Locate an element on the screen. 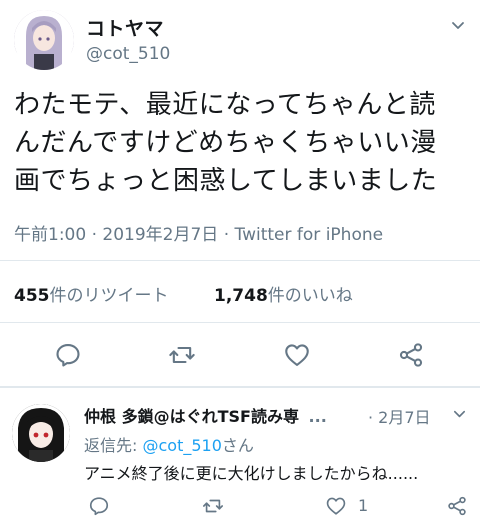  author-display-name: コトヤマ is located at coordinates (125, 27).